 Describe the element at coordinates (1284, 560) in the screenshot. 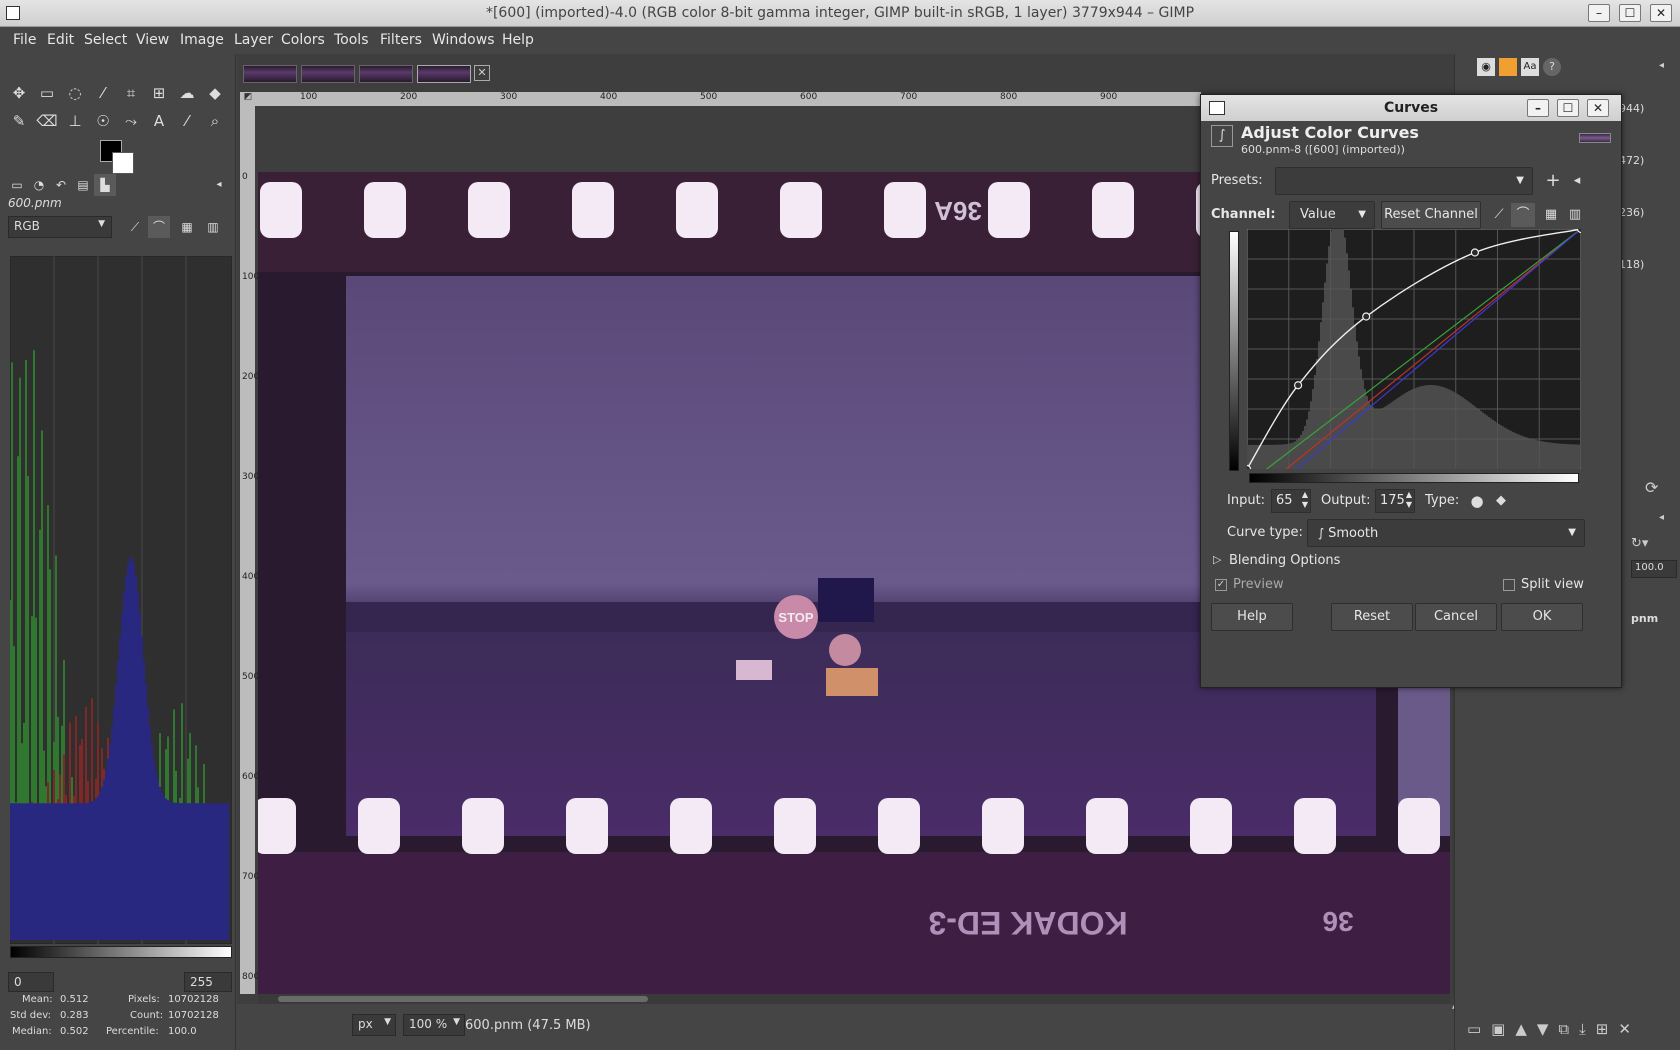

I see `blending-options-expander: Blending Options` at that location.